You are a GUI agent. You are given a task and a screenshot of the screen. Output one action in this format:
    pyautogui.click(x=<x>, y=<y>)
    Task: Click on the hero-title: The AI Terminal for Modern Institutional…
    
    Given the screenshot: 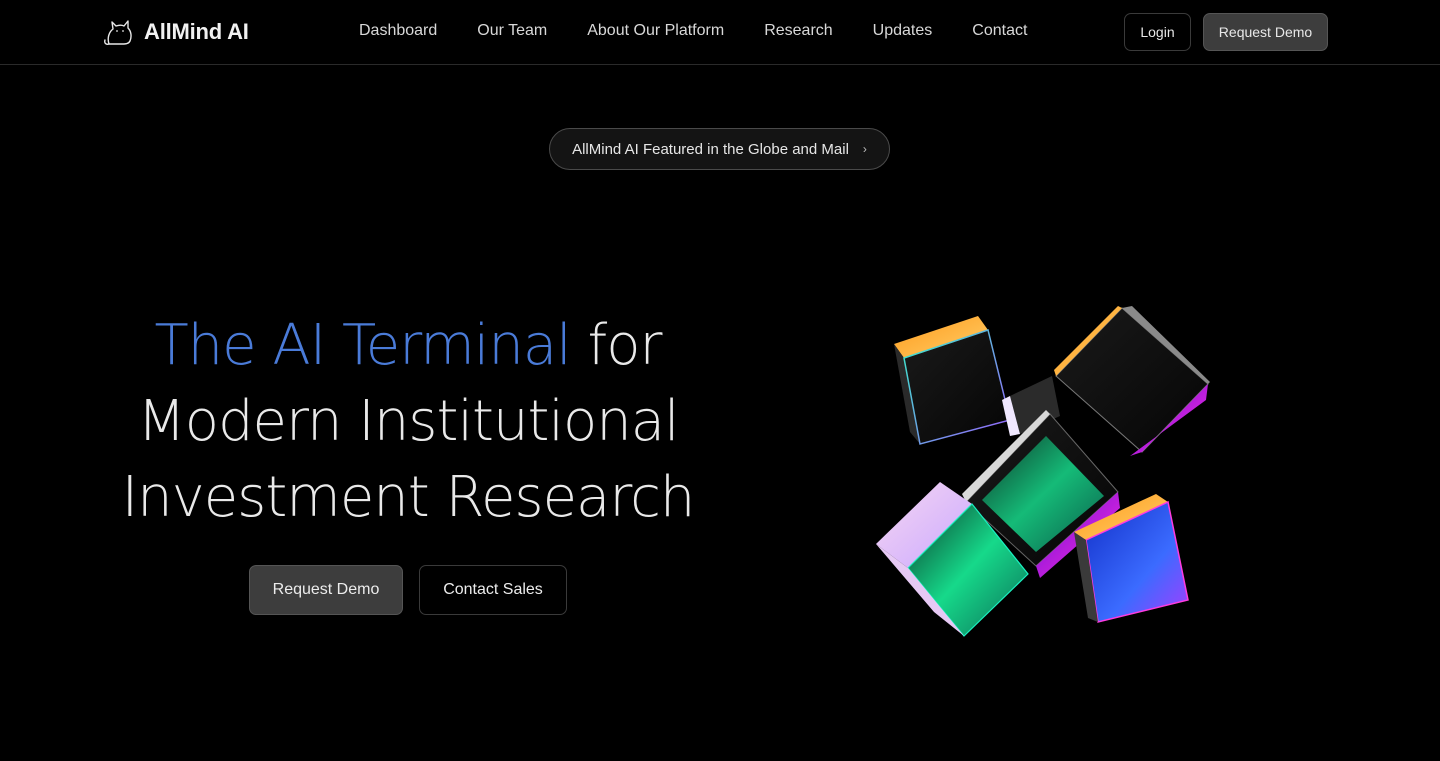 What is the action you would take?
    pyautogui.click(x=408, y=422)
    